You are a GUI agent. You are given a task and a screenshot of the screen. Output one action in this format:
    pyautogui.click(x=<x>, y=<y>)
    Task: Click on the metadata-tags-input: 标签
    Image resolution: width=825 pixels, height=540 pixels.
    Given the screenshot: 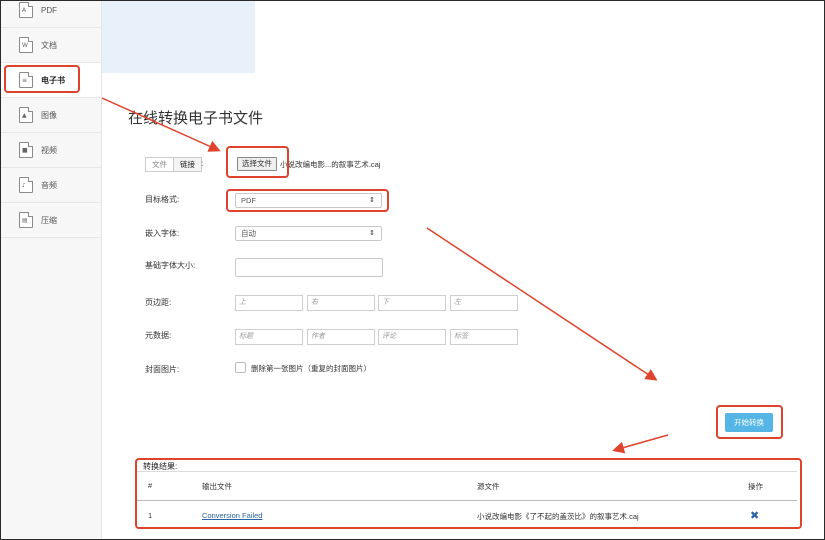 What is the action you would take?
    pyautogui.click(x=484, y=337)
    